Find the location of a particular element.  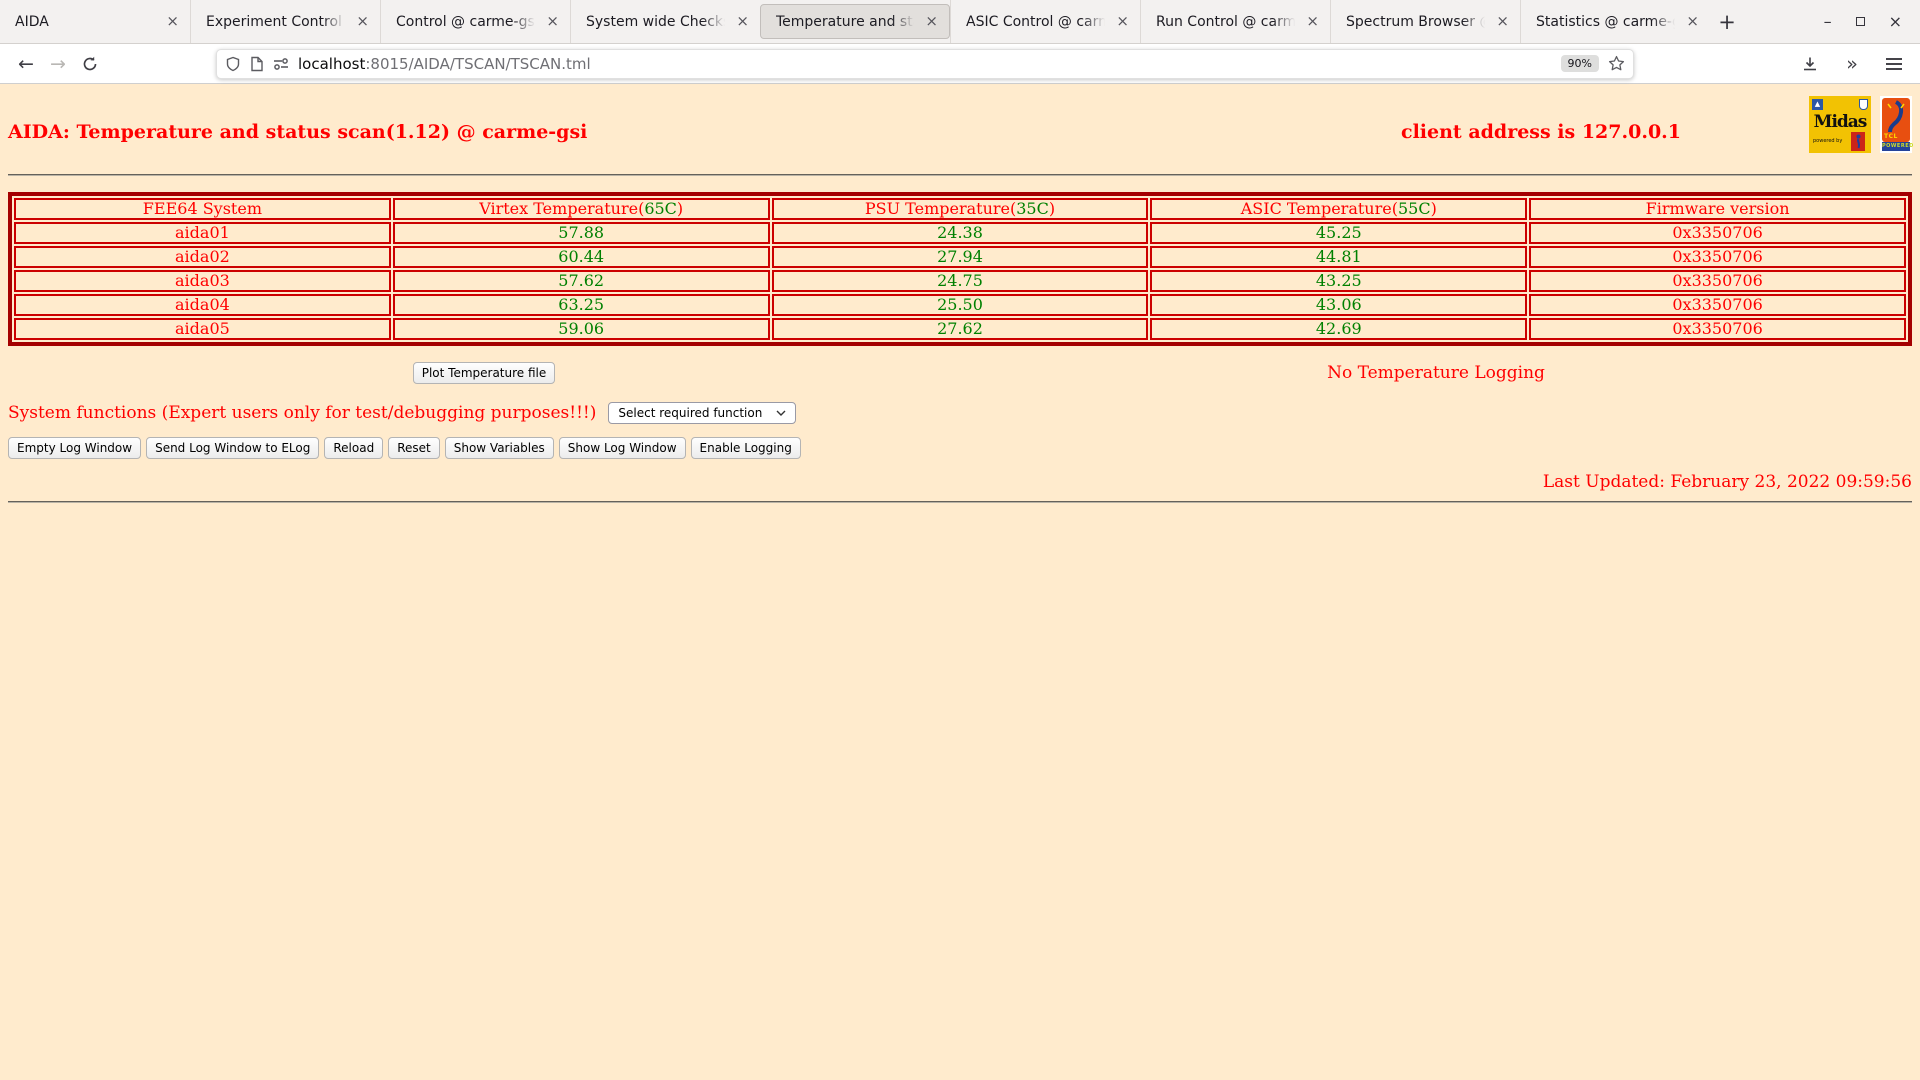

header-label: Virtex Temperature( is located at coordinates (562, 208).